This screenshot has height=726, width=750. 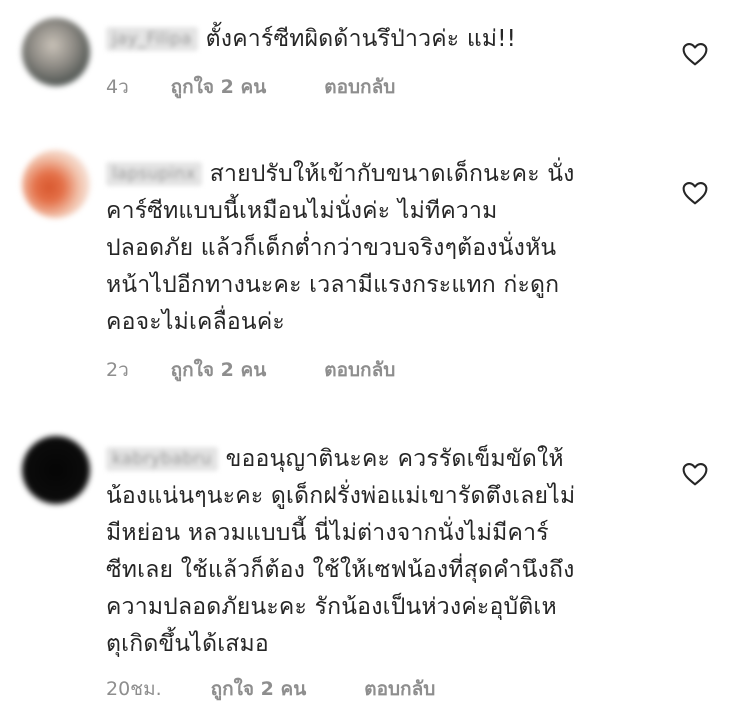 I want to click on likes-count-button: ถูกใจ 2 คน, so click(x=284, y=689).